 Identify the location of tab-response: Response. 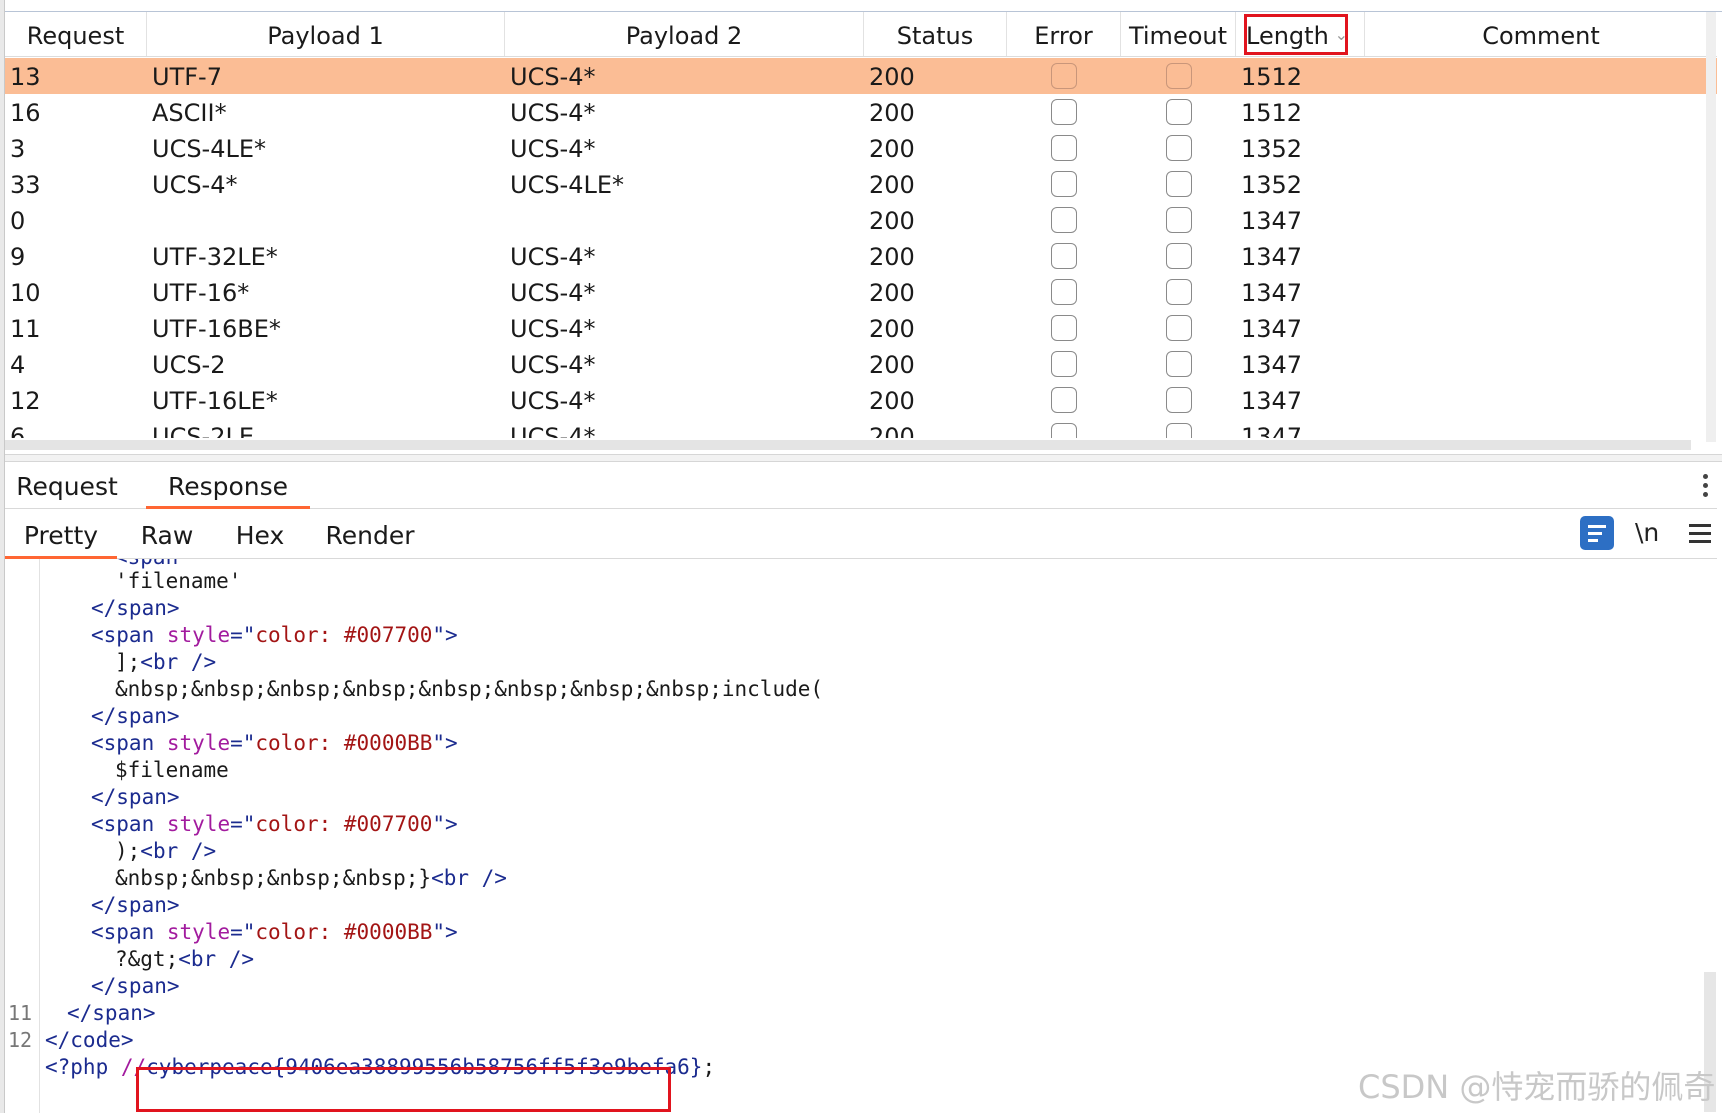
(228, 485).